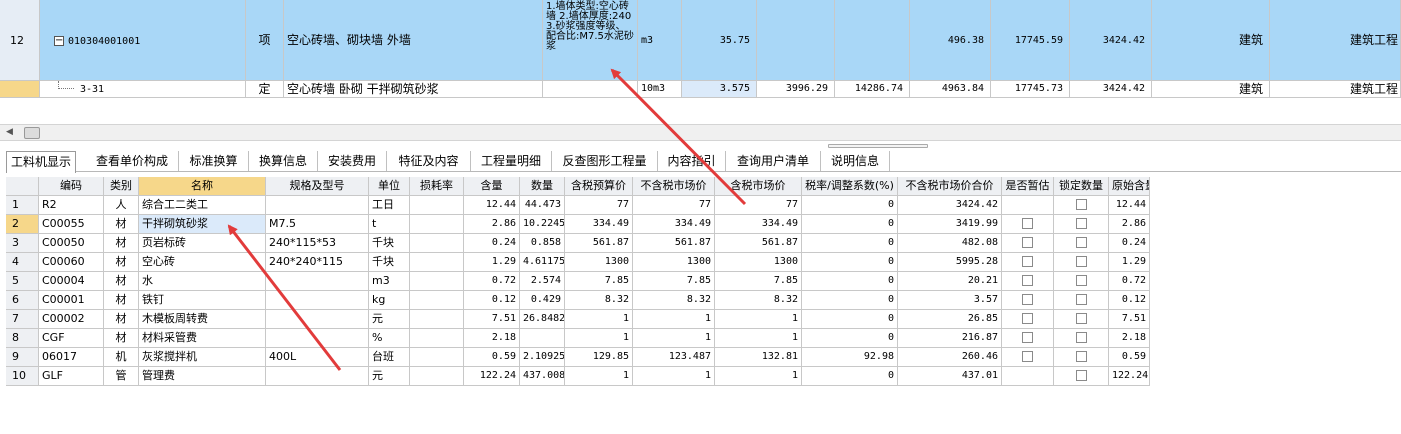  I want to click on original-content-cell: 0.24, so click(1129, 243).